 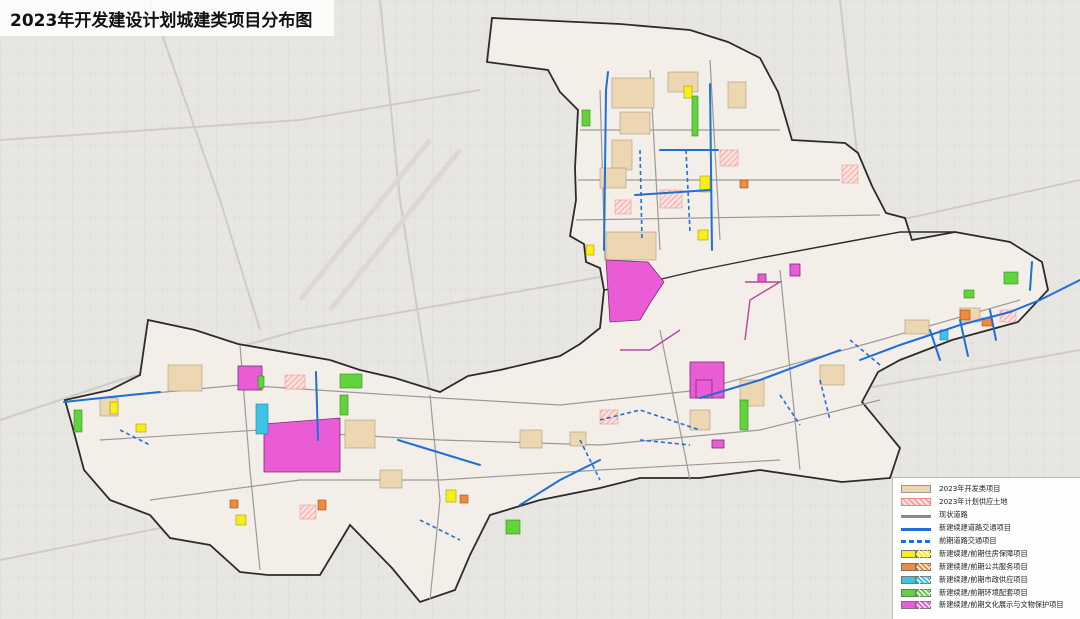 I want to click on legend-label: 新建续建/前期市政供应项目, so click(x=983, y=579).